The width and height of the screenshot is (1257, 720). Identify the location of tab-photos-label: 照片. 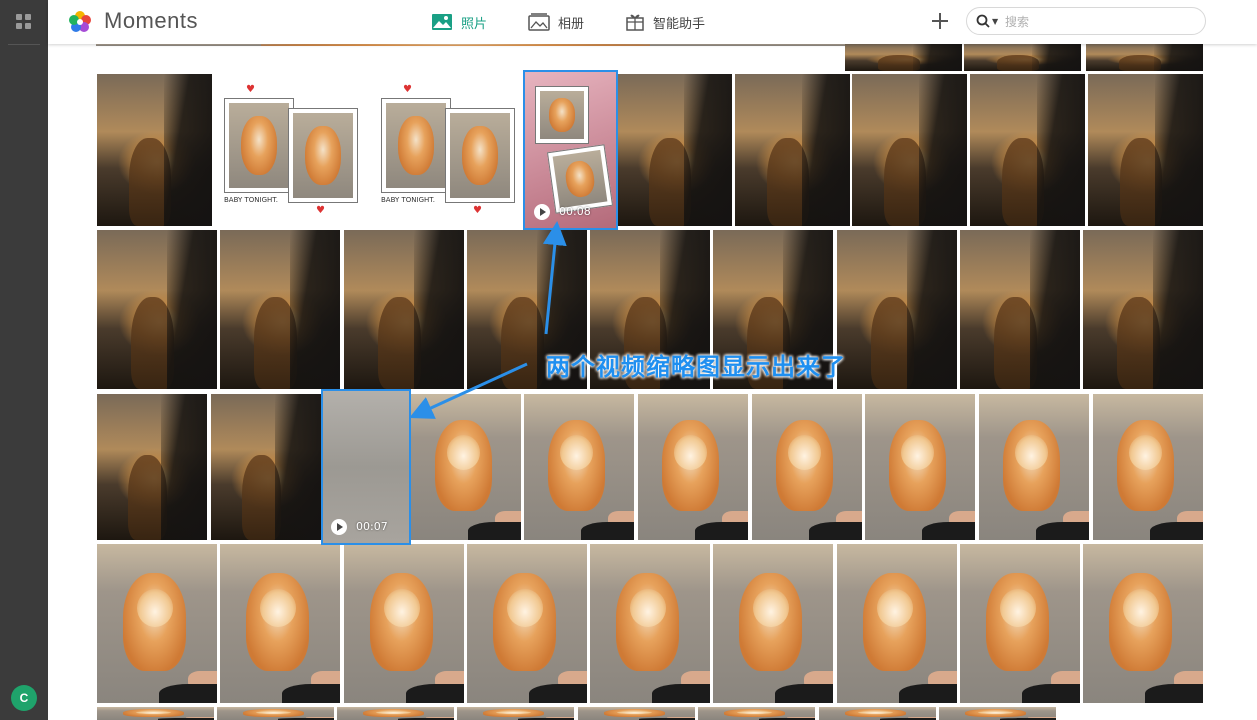
(474, 24).